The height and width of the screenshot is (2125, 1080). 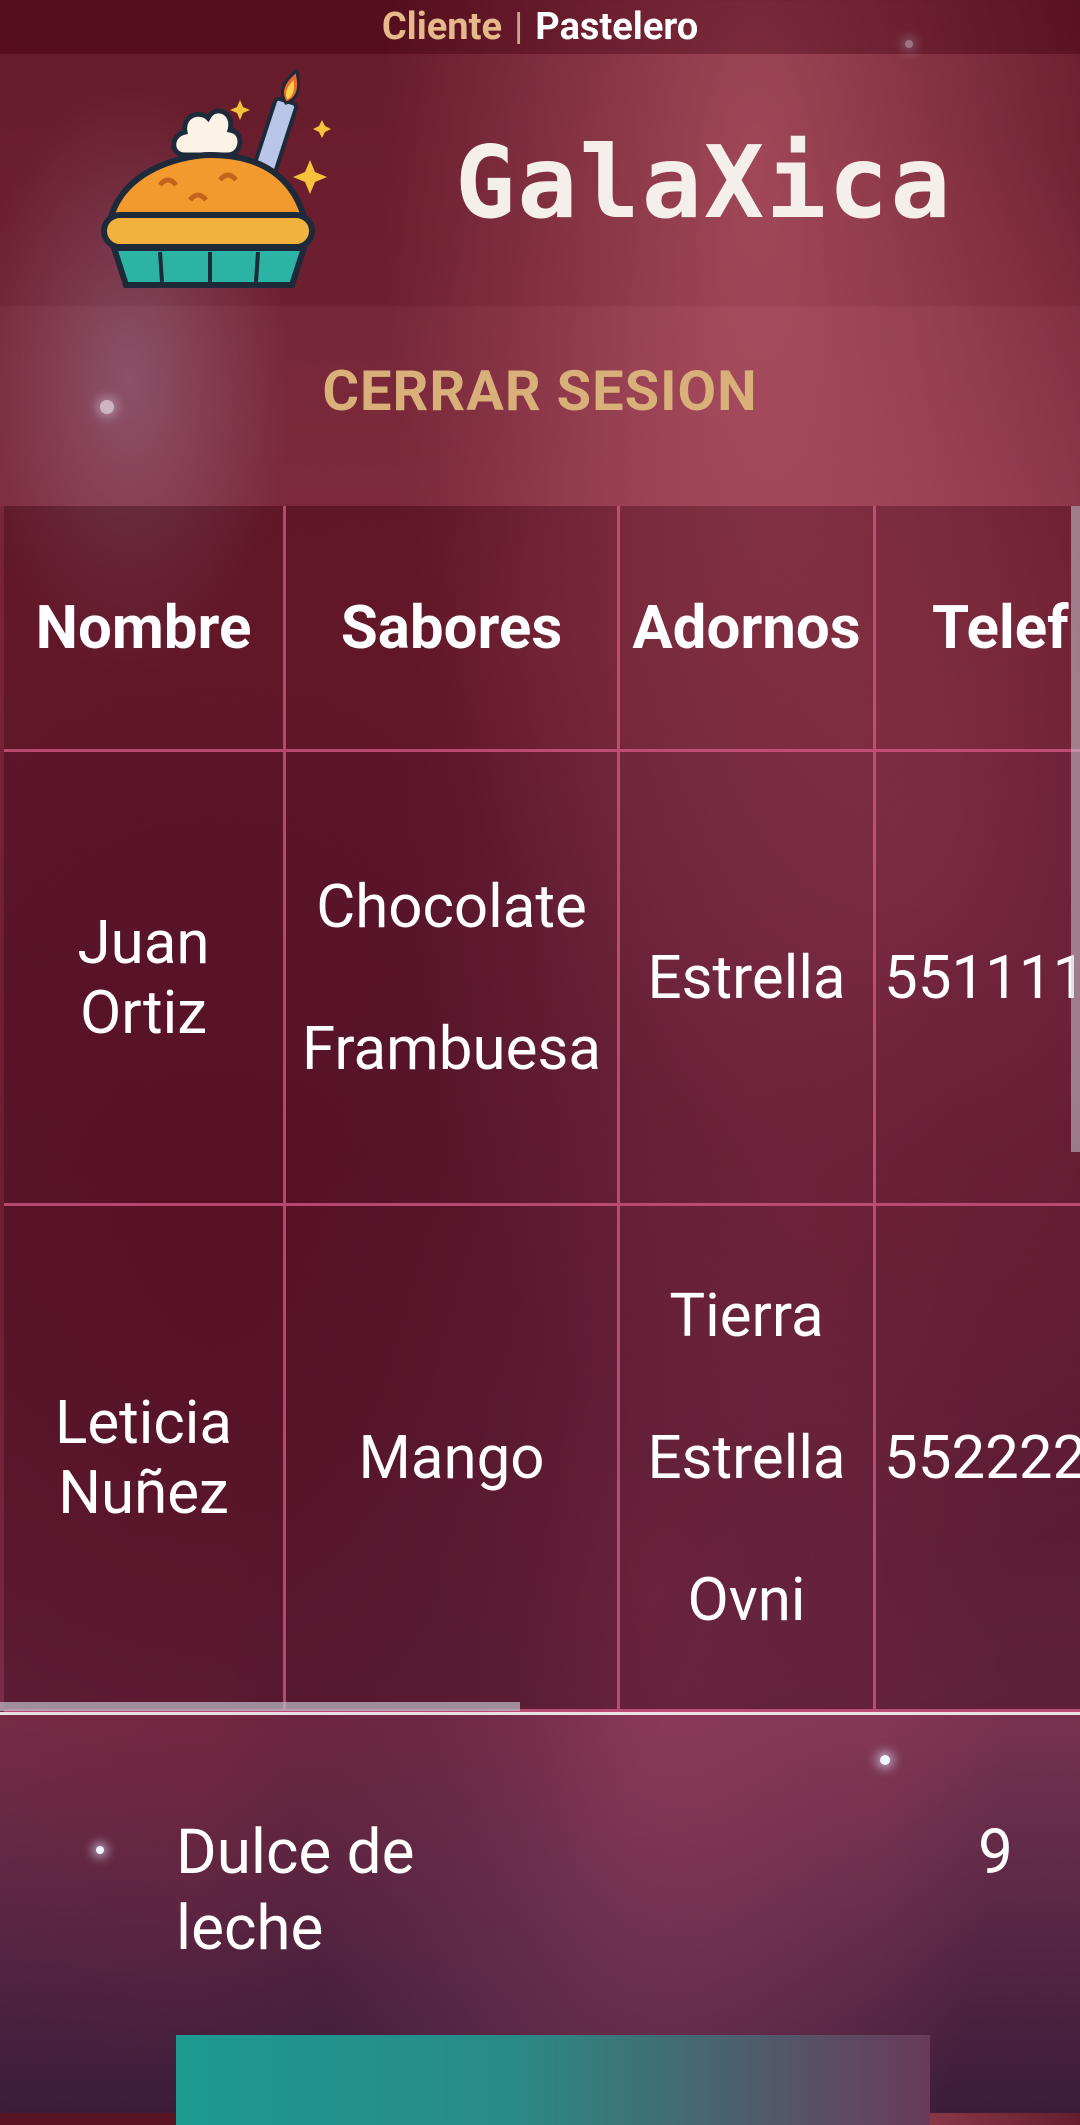 I want to click on table-row-1-telefono: 551111, so click(x=978, y=979).